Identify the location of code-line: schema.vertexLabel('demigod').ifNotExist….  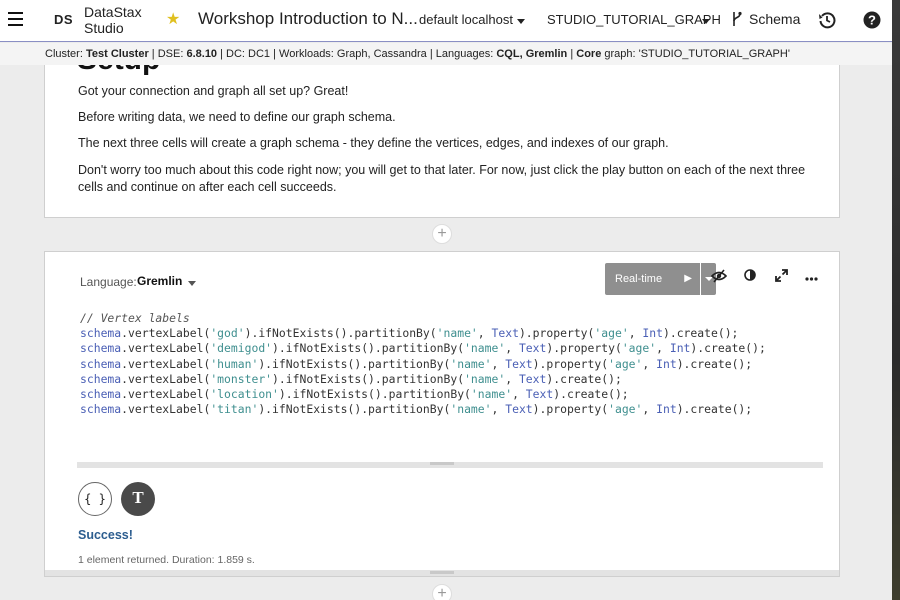
(423, 348).